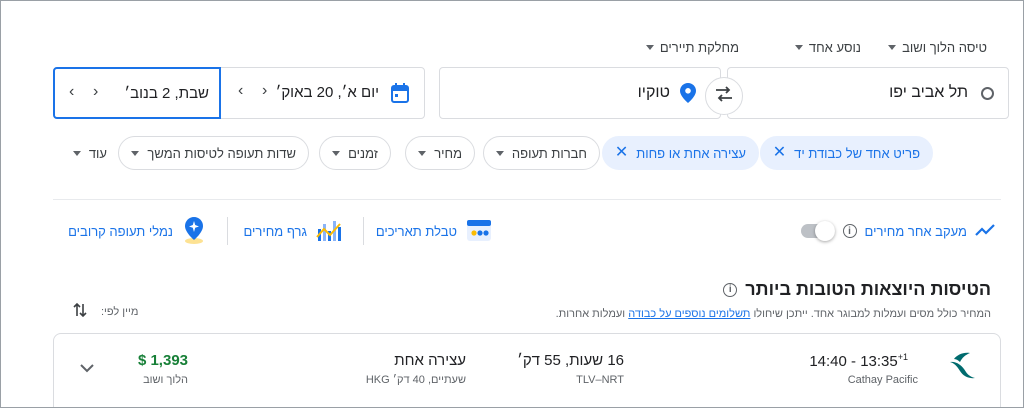 This screenshot has width=1024, height=408. Describe the element at coordinates (448, 153) in the screenshot. I see `filter-chip-label: מחיר` at that location.